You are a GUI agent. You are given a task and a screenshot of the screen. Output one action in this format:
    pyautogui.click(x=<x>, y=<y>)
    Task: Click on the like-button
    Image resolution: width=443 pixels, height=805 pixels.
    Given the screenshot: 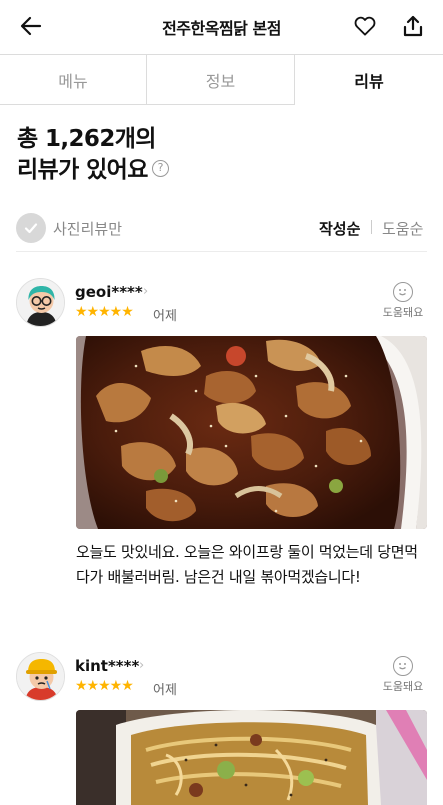 What is the action you would take?
    pyautogui.click(x=365, y=26)
    